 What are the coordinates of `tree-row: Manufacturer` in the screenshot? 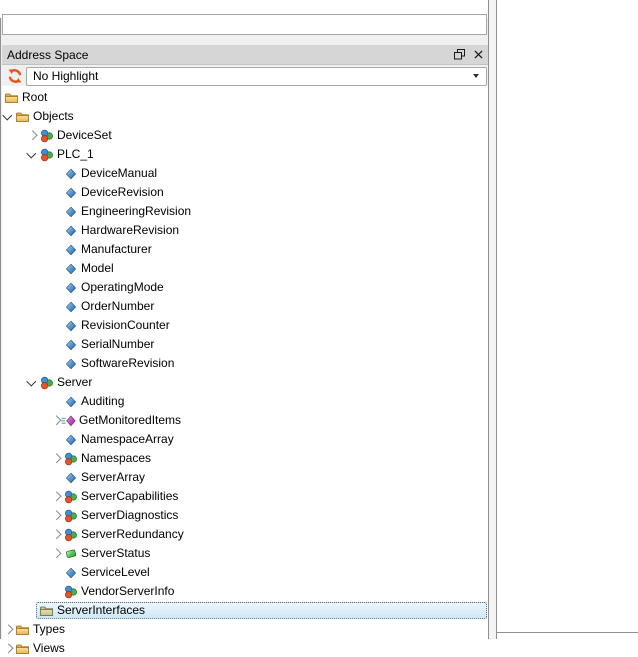 It's located at (245, 249).